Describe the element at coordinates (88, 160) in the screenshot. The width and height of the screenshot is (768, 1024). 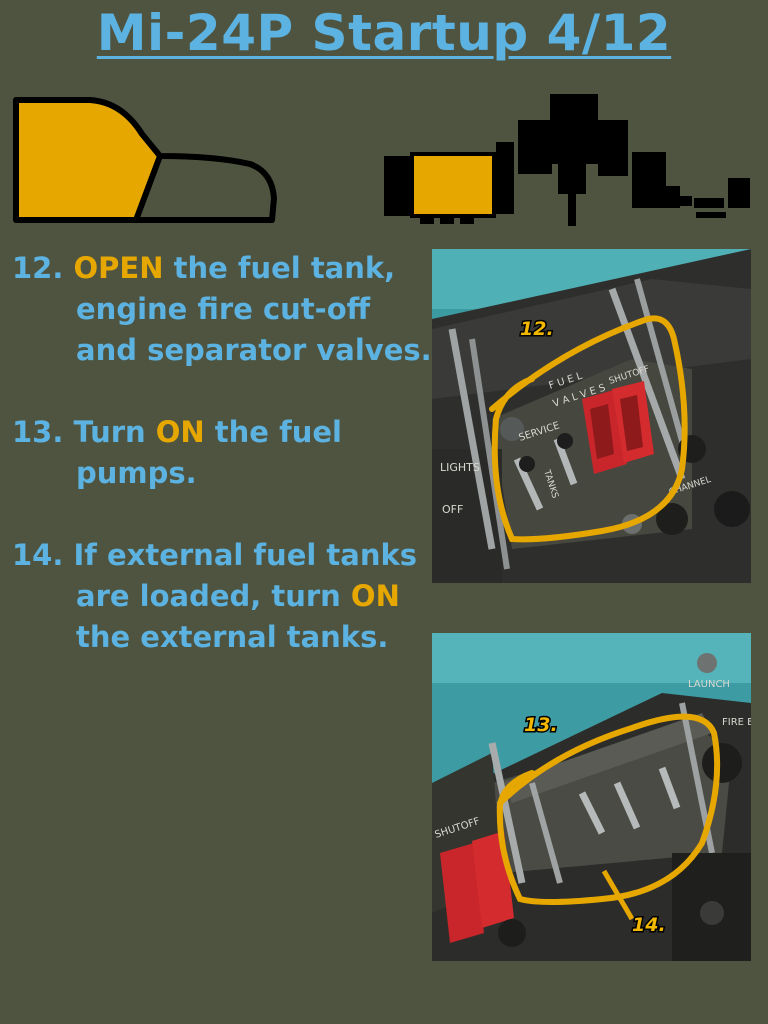
I see `cockpit-filled-section` at that location.